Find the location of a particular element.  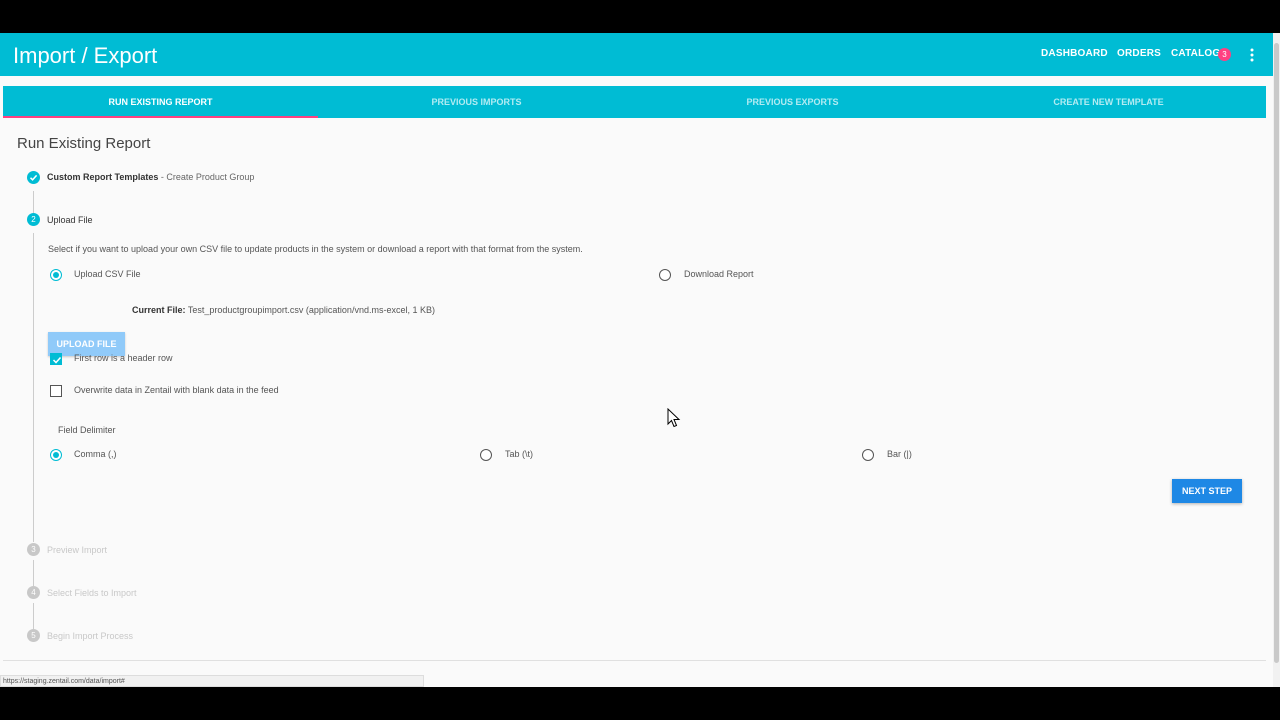

check-icon is located at coordinates (57, 360).